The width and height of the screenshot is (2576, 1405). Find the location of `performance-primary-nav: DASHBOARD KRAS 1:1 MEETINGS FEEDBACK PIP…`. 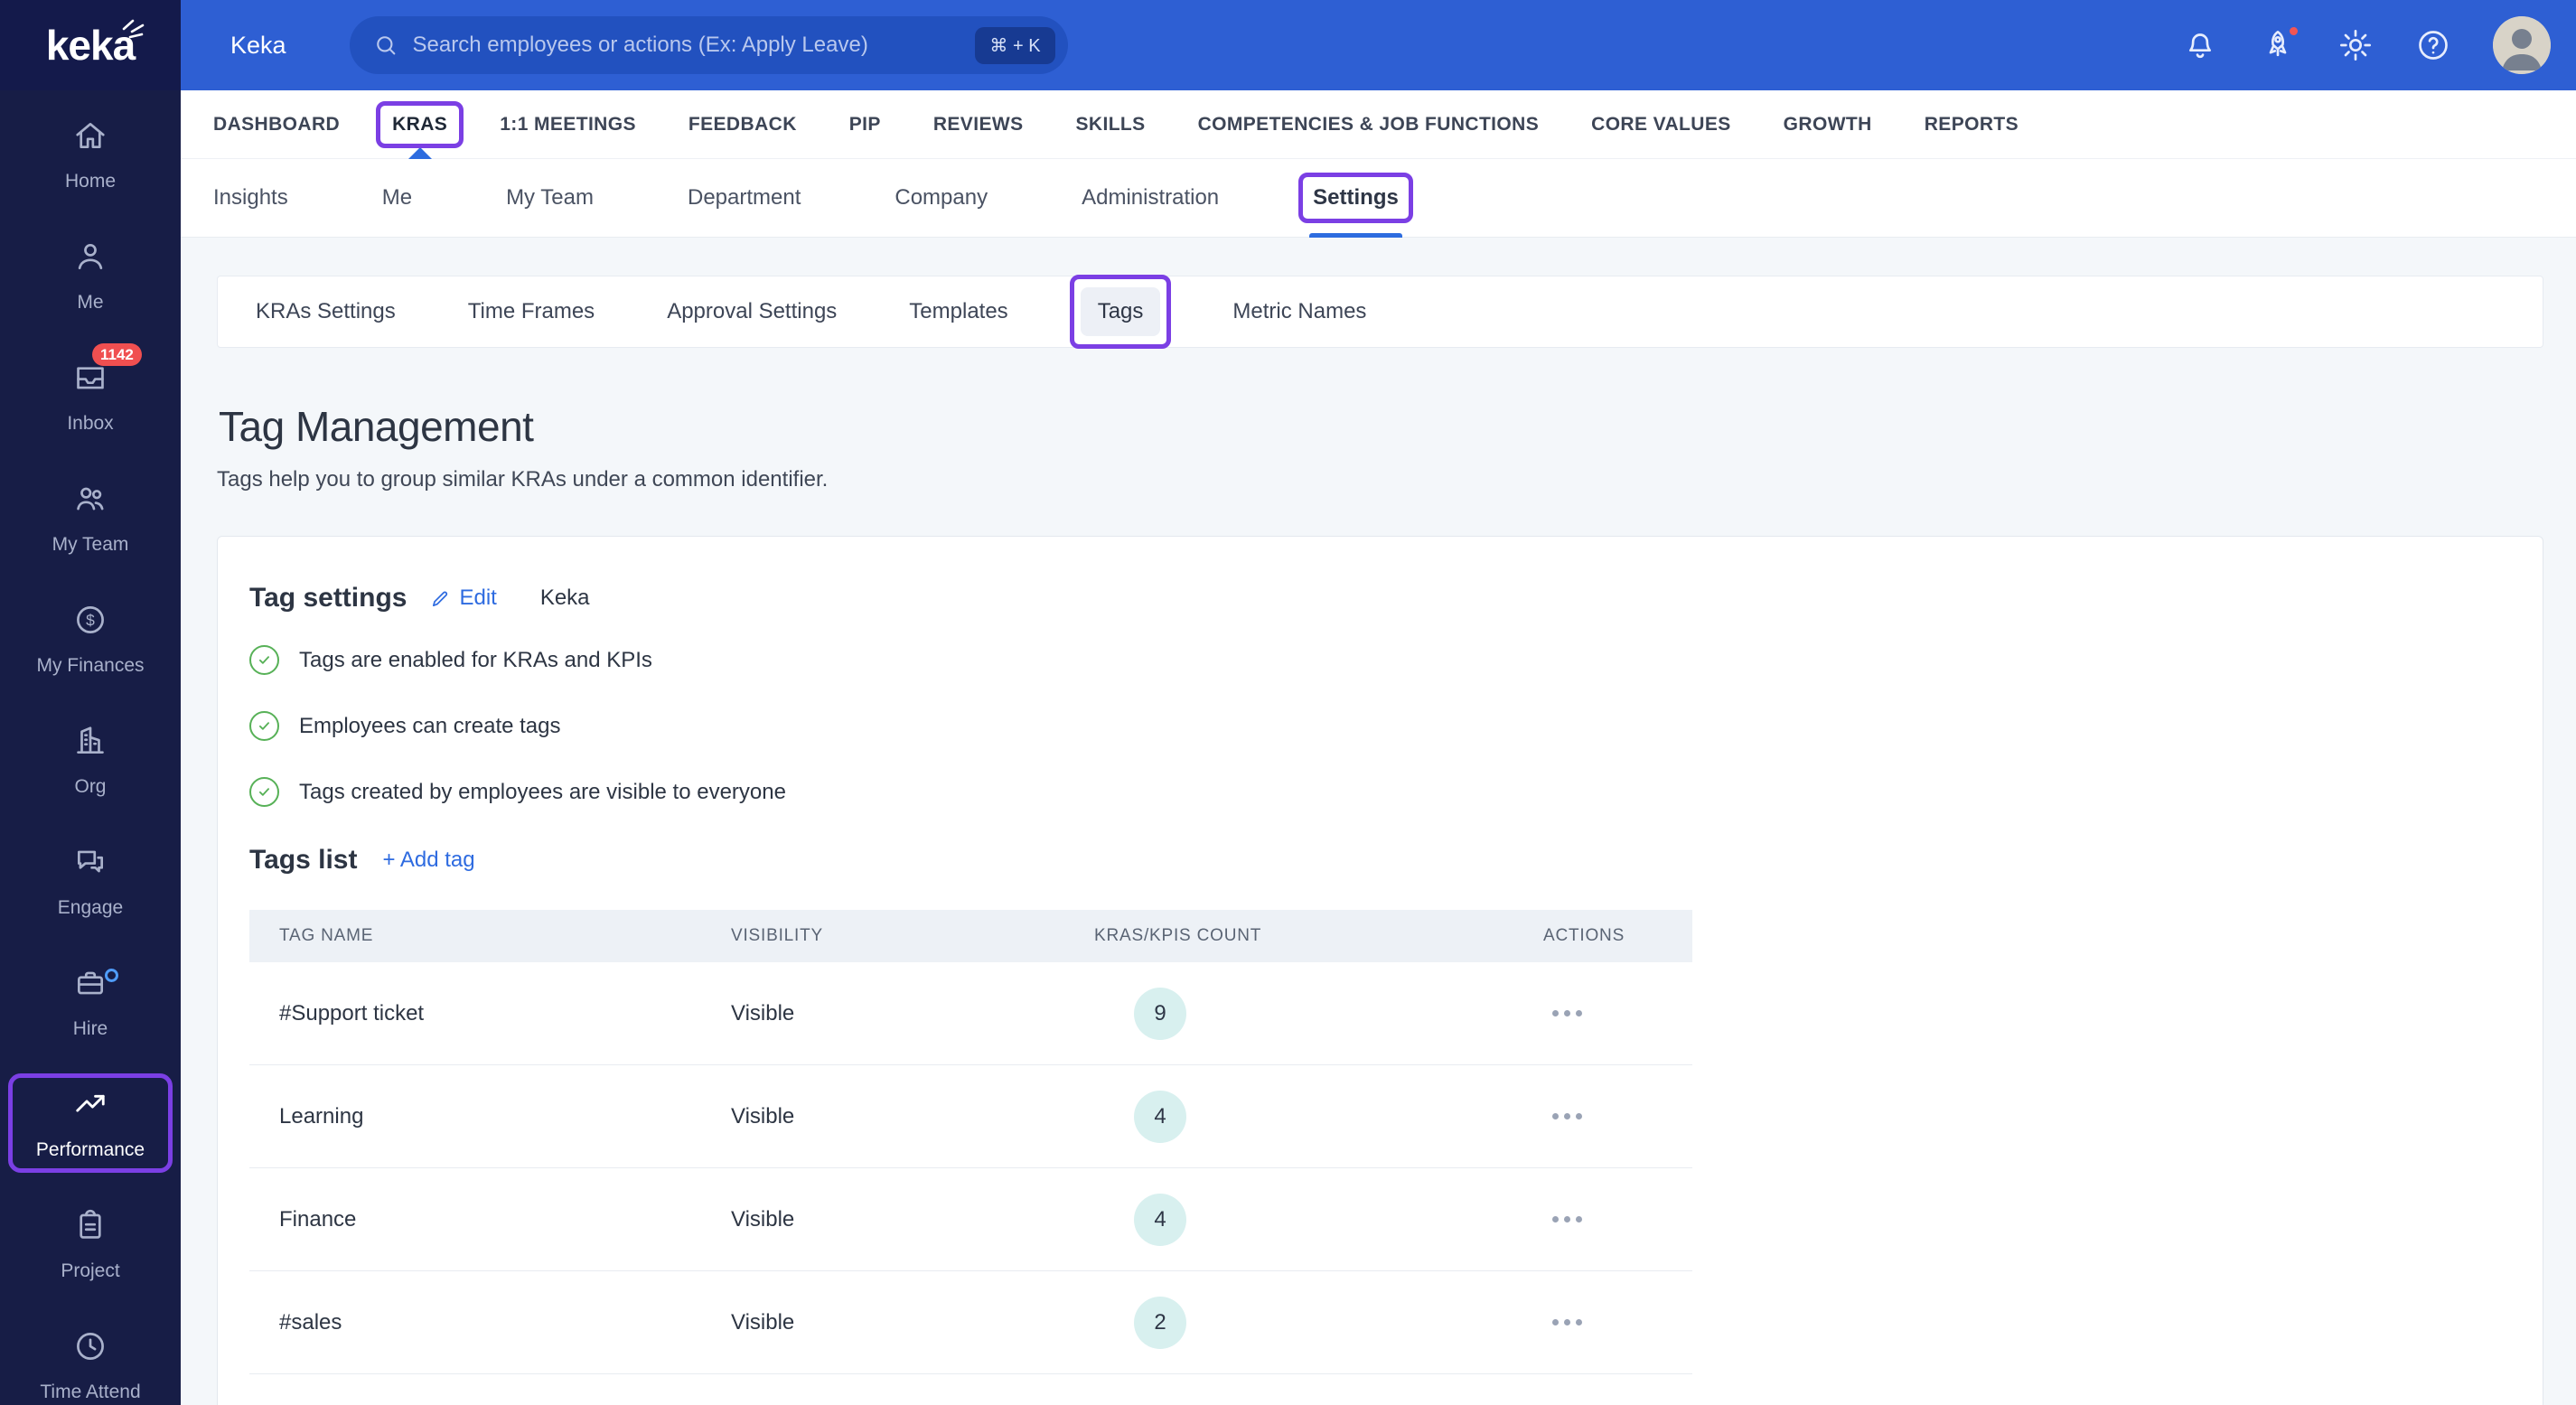

performance-primary-nav: DASHBOARD KRAS 1:1 MEETINGS FEEDBACK PIP… is located at coordinates (1378, 125).